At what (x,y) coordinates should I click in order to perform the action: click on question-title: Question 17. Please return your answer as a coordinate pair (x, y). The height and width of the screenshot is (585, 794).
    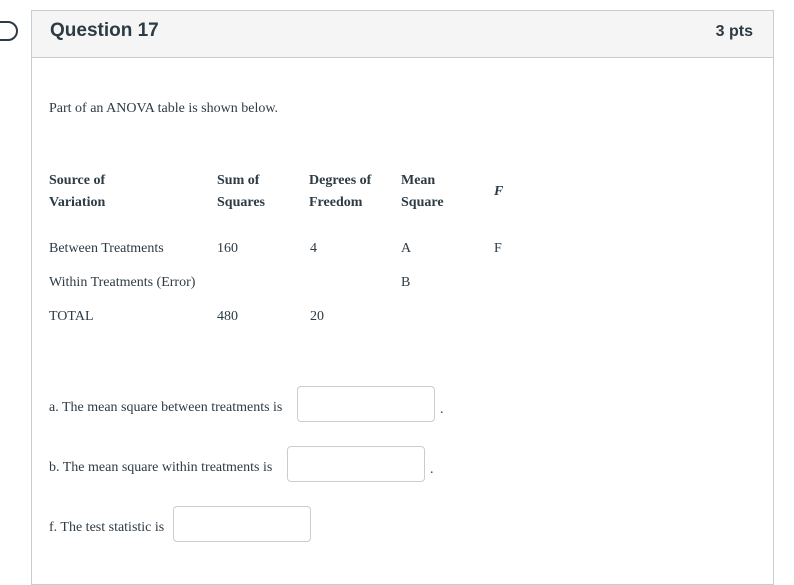
    Looking at the image, I should click on (104, 30).